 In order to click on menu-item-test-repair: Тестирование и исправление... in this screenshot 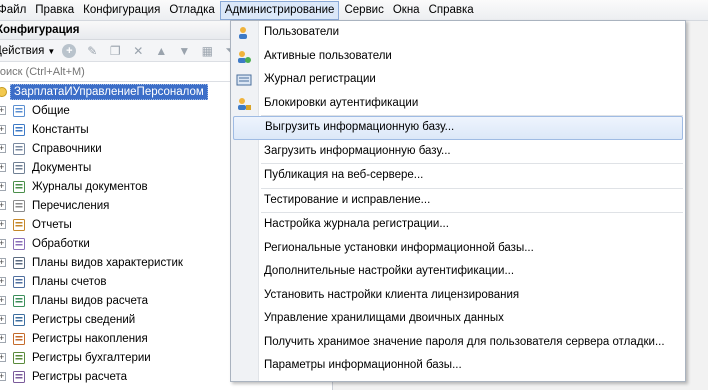, I will do `click(458, 201)`.